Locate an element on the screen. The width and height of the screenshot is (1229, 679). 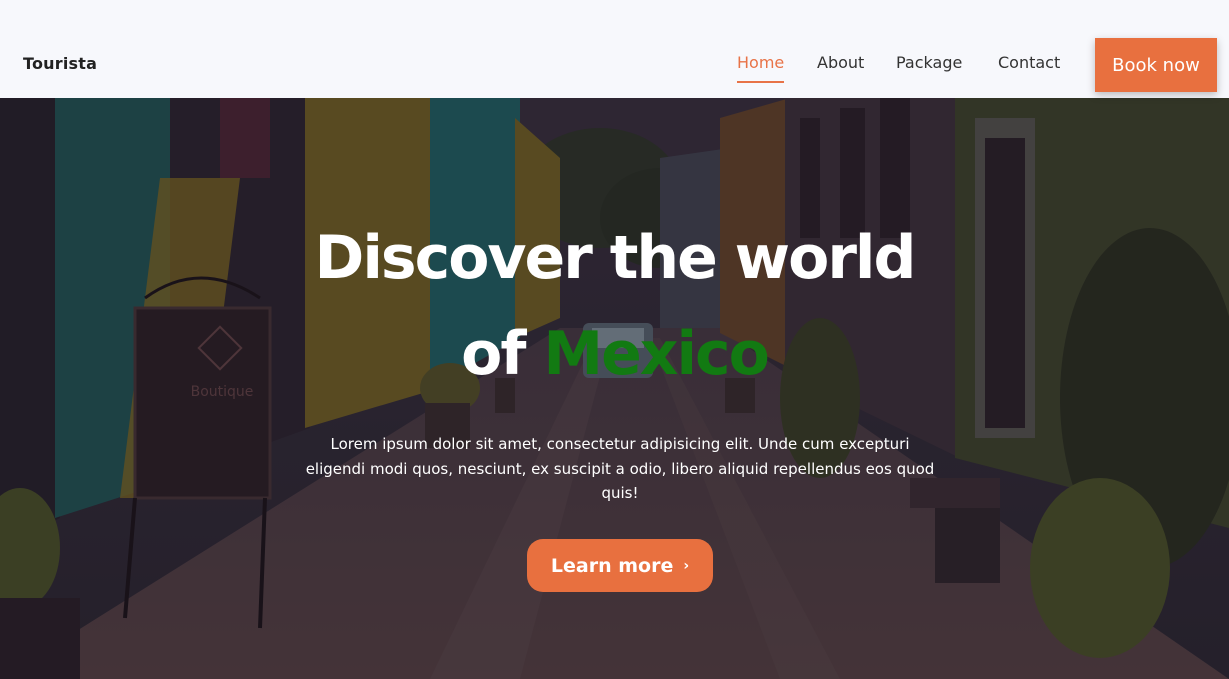
nav-contact-link: Contact is located at coordinates (1029, 62).